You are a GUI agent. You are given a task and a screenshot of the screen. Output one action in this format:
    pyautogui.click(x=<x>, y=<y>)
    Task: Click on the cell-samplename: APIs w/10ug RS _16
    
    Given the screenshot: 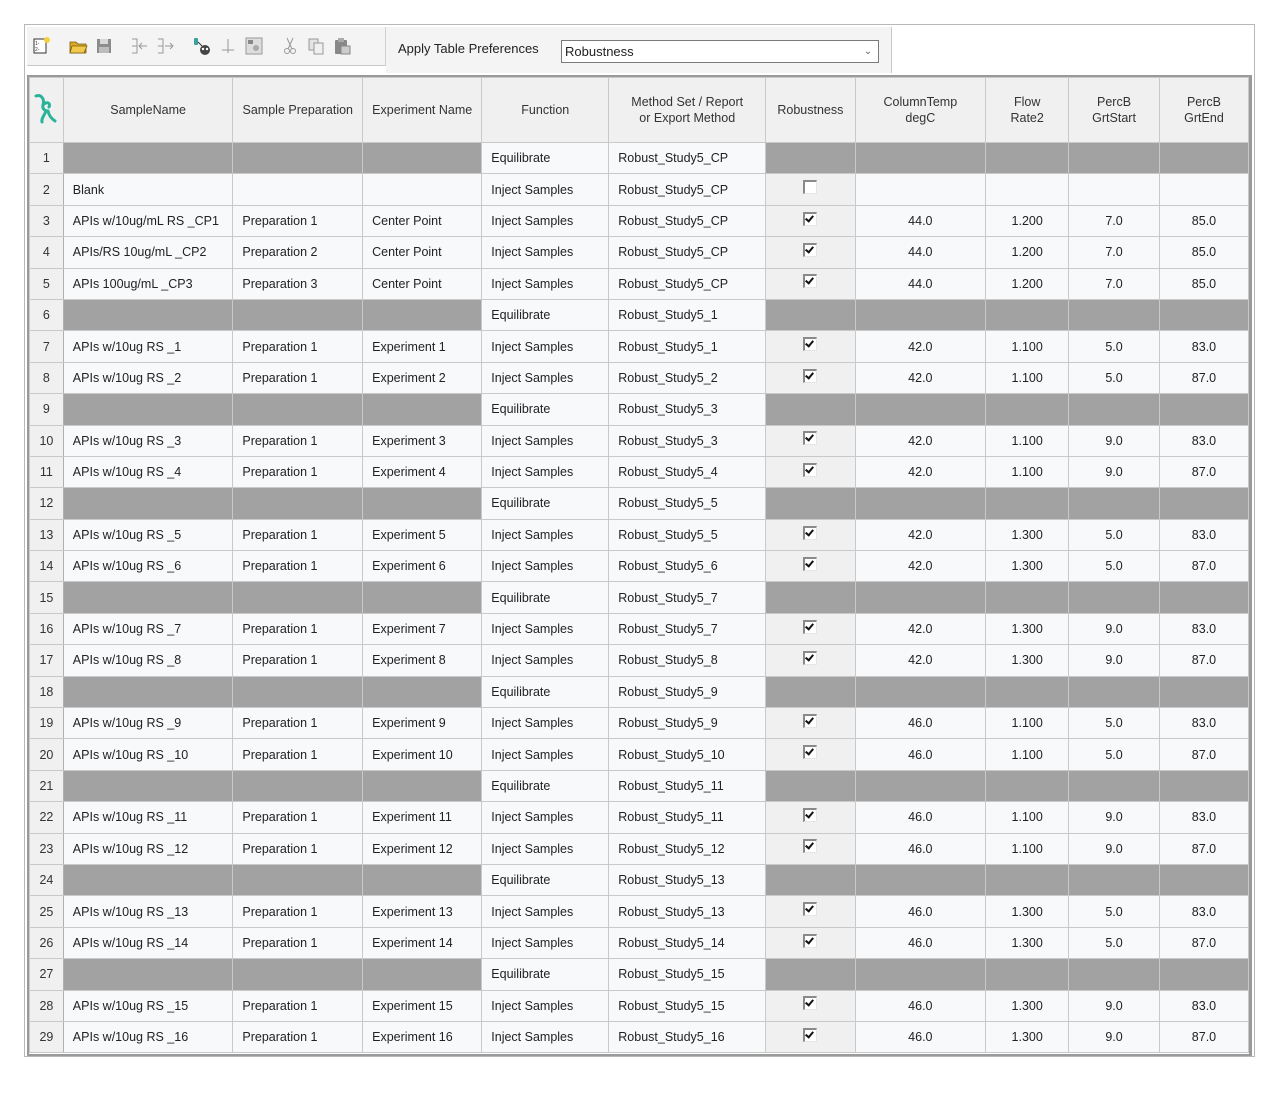 What is the action you would take?
    pyautogui.click(x=148, y=1037)
    